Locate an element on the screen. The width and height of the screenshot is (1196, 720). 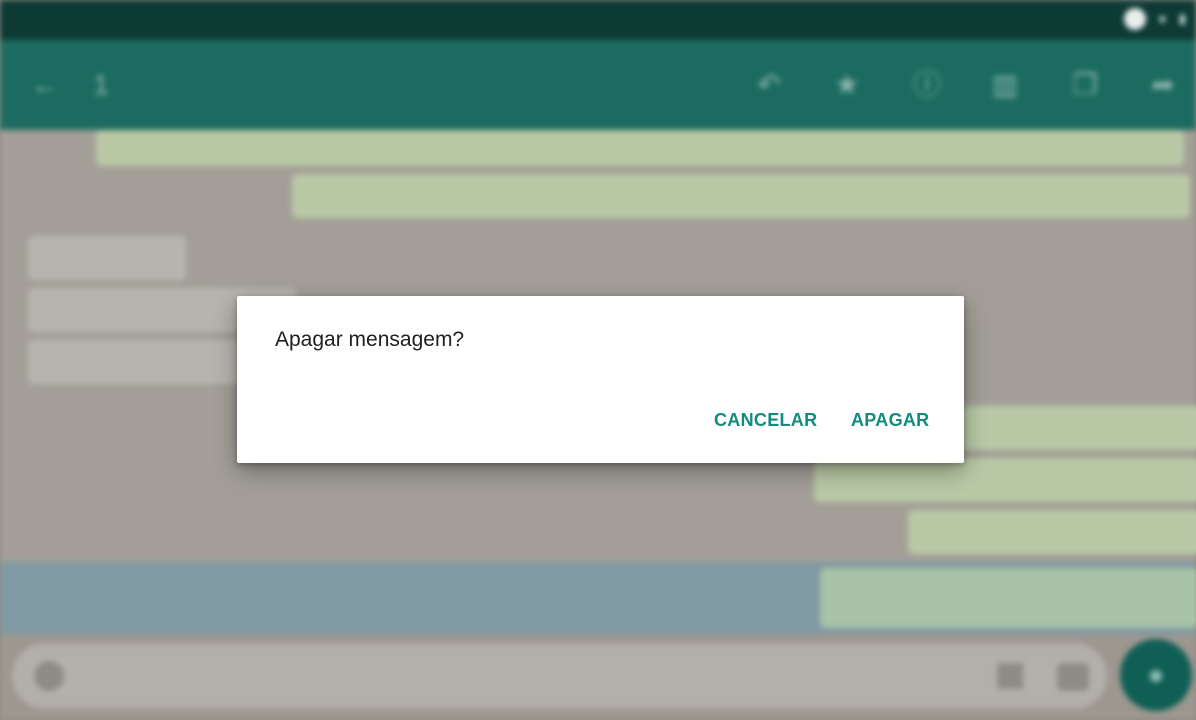
selected-message-bubble is located at coordinates (1008, 598).